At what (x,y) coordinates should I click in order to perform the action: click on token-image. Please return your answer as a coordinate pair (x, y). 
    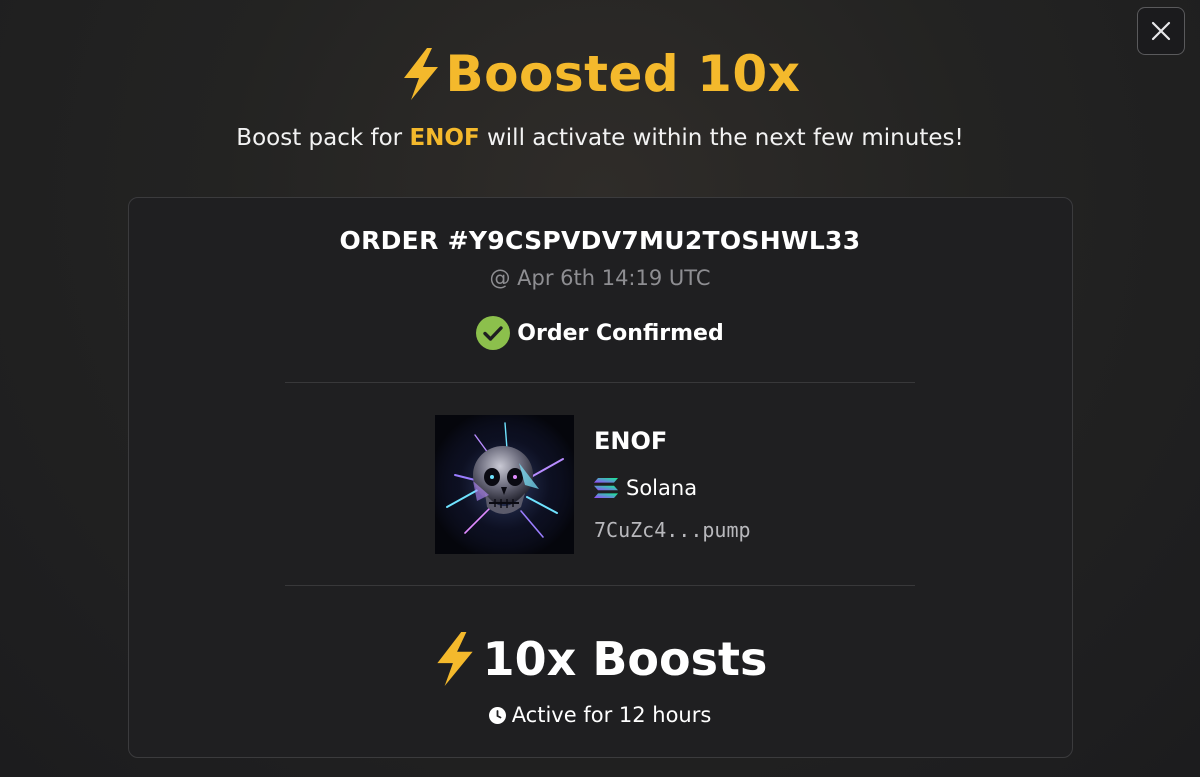
    Looking at the image, I should click on (504, 484).